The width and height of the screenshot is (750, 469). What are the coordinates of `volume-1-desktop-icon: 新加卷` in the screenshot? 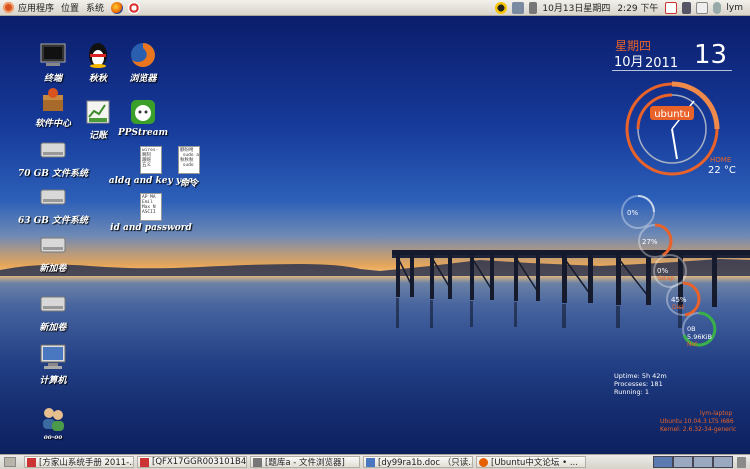 It's located at (53, 252).